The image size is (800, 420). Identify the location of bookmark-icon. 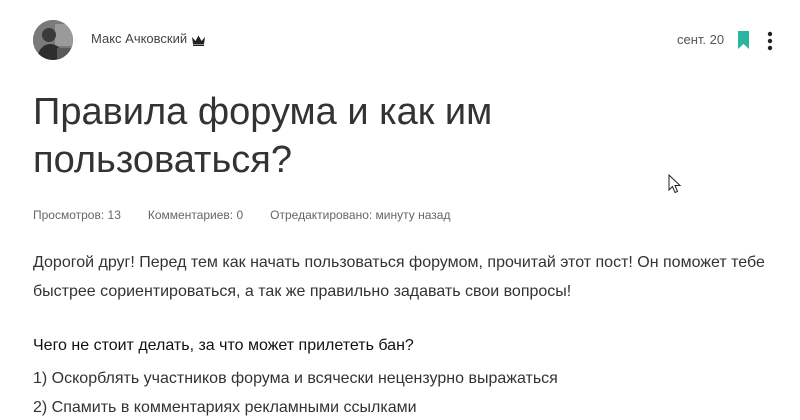
(743, 40).